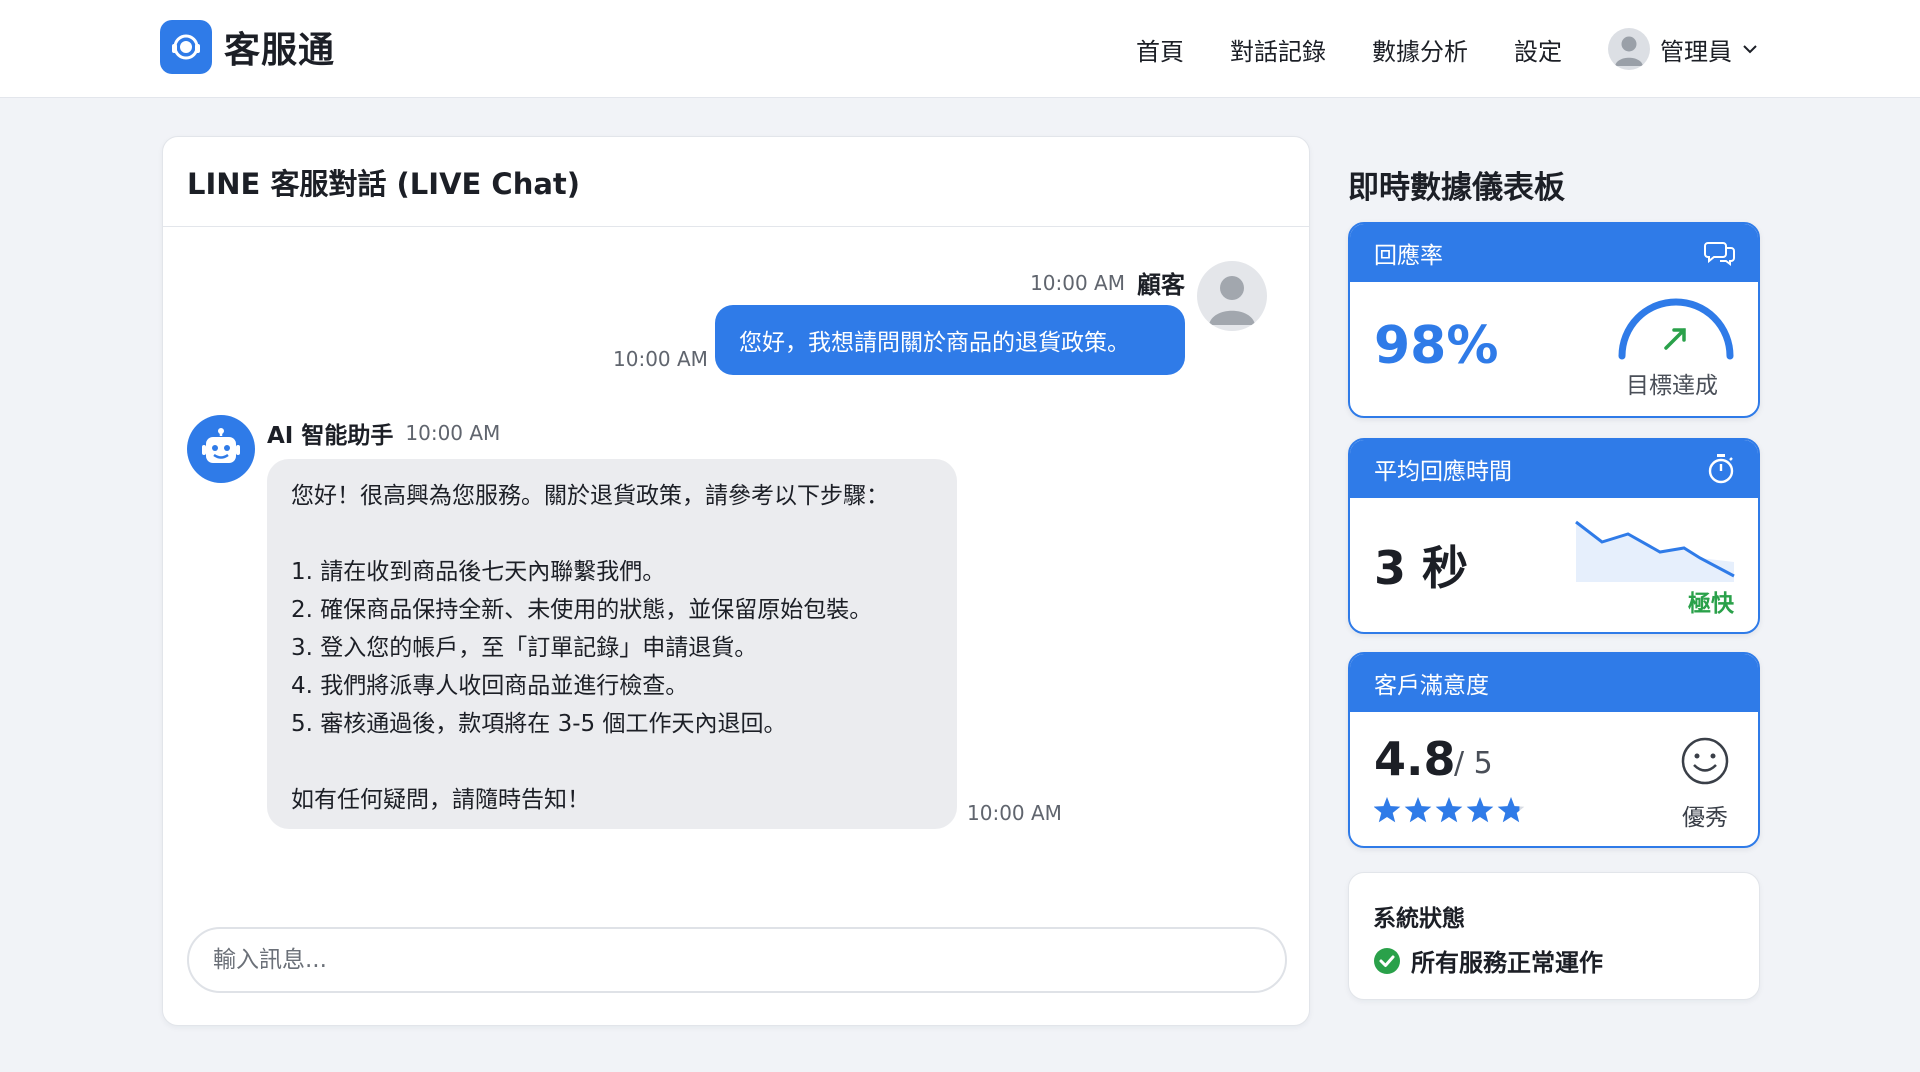  I want to click on bot-message-step: 5. 審核通過後，款項將在 3-5 個工作天內退回。, so click(539, 724).